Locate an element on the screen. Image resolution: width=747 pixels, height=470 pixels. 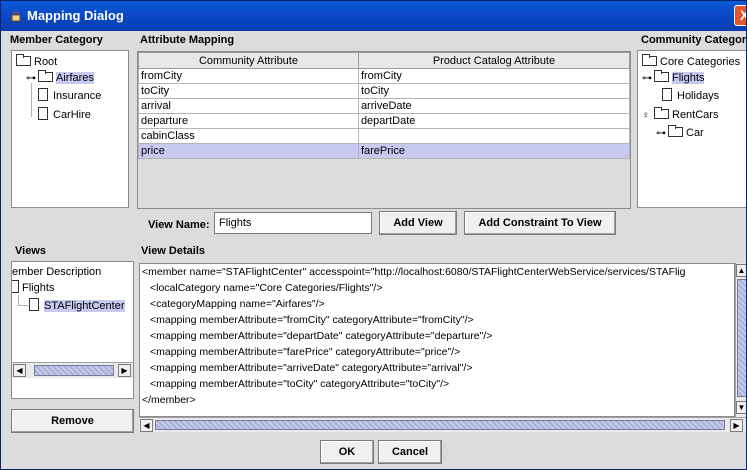
add-constraint-button: Add Constraint To View is located at coordinates (540, 223).